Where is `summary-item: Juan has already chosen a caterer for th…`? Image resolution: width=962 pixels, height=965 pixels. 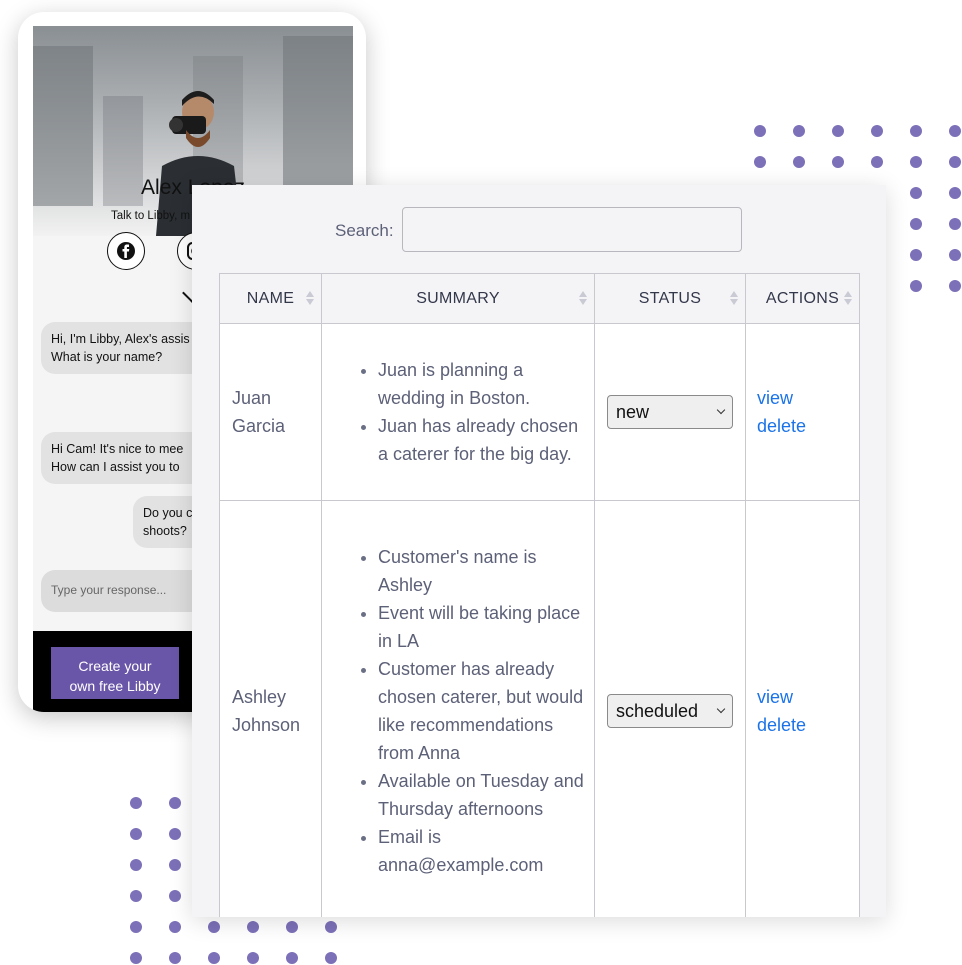 summary-item: Juan has already chosen a caterer for th… is located at coordinates (482, 440).